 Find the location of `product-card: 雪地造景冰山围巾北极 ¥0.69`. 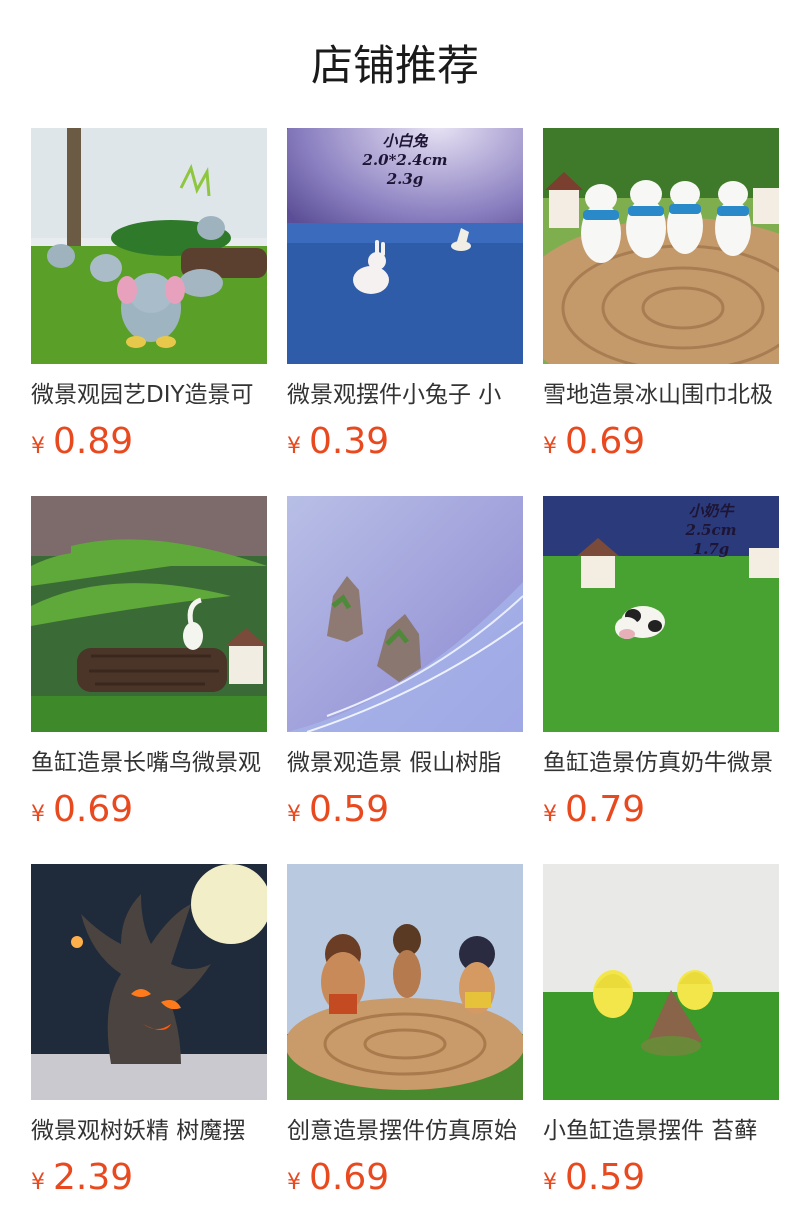

product-card: 雪地造景冰山围巾北极 ¥0.69 is located at coordinates (661, 299).